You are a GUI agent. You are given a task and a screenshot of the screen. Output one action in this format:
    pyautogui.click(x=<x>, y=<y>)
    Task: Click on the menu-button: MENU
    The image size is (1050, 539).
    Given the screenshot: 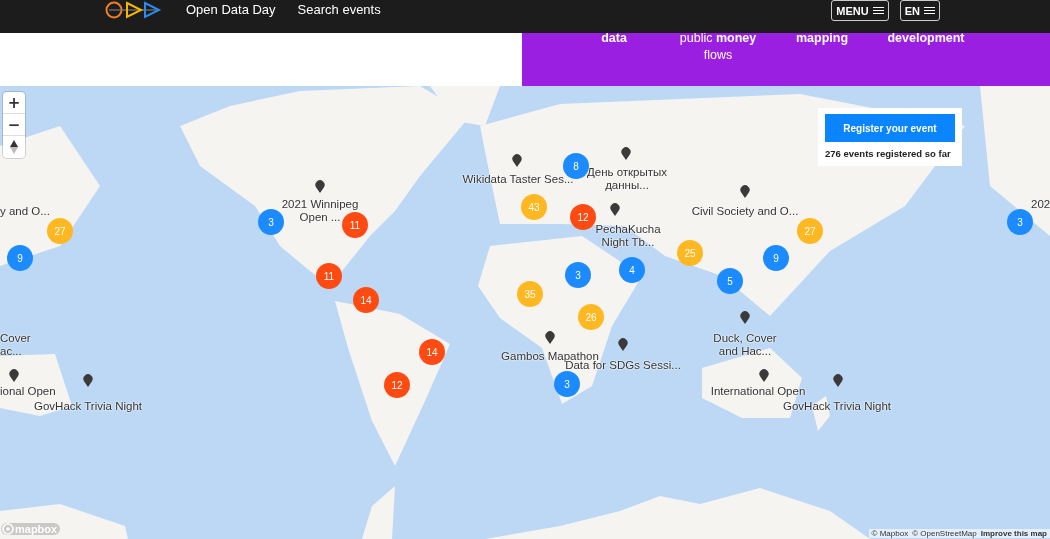 What is the action you would take?
    pyautogui.click(x=860, y=10)
    